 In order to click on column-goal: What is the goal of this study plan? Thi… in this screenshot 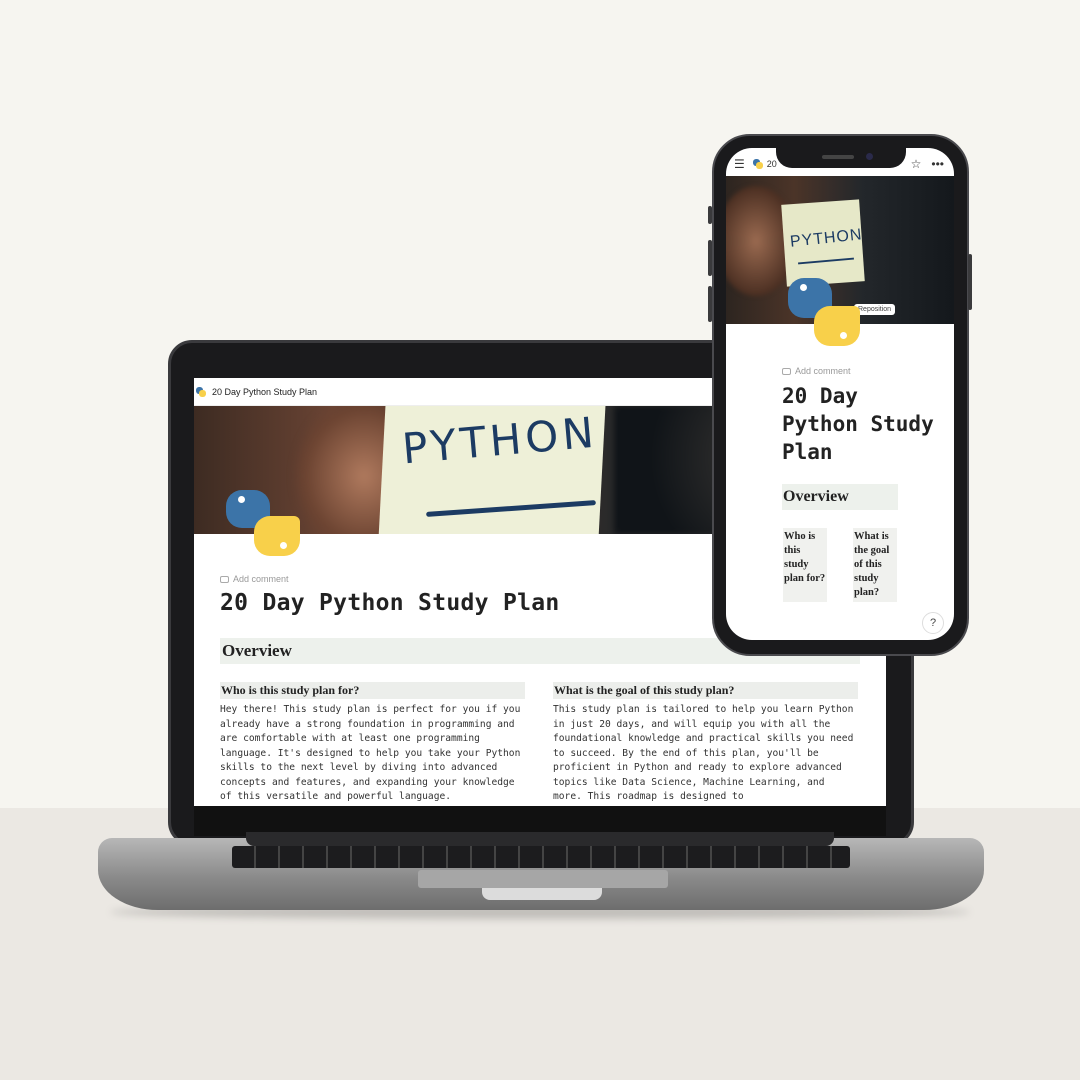, I will do `click(705, 743)`.